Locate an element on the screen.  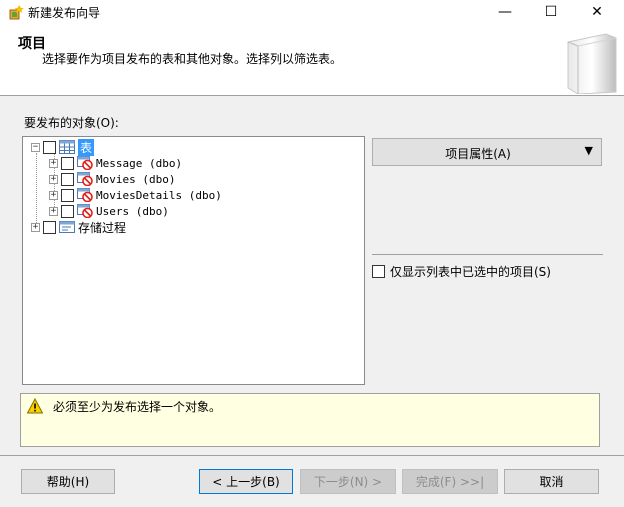
finish-button: 完成(F) >>| is located at coordinates (450, 481).